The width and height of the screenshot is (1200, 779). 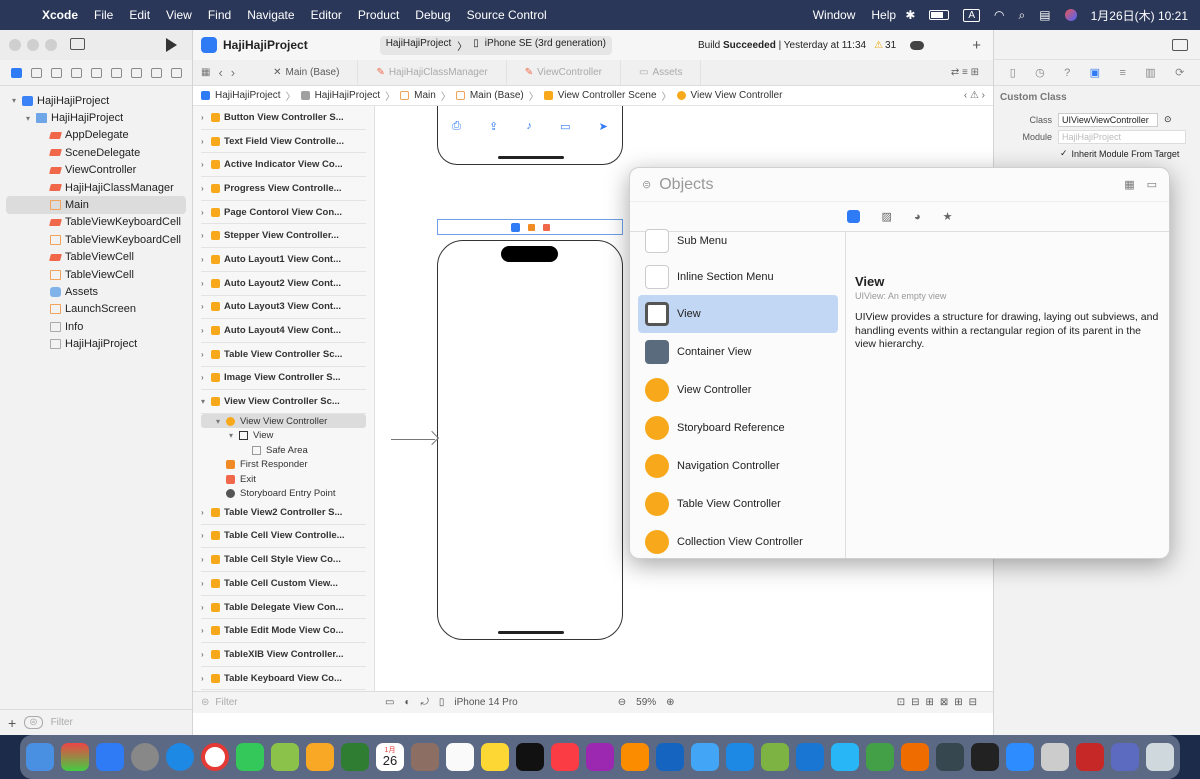 What do you see at coordinates (917, 217) in the screenshot?
I see `colors-tab-icon: ◕` at bounding box center [917, 217].